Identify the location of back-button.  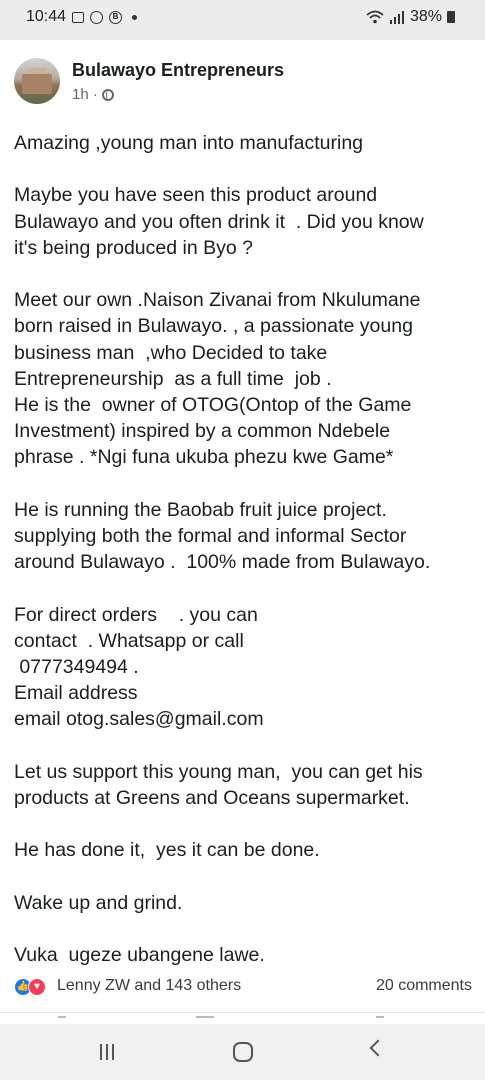
(378, 1048).